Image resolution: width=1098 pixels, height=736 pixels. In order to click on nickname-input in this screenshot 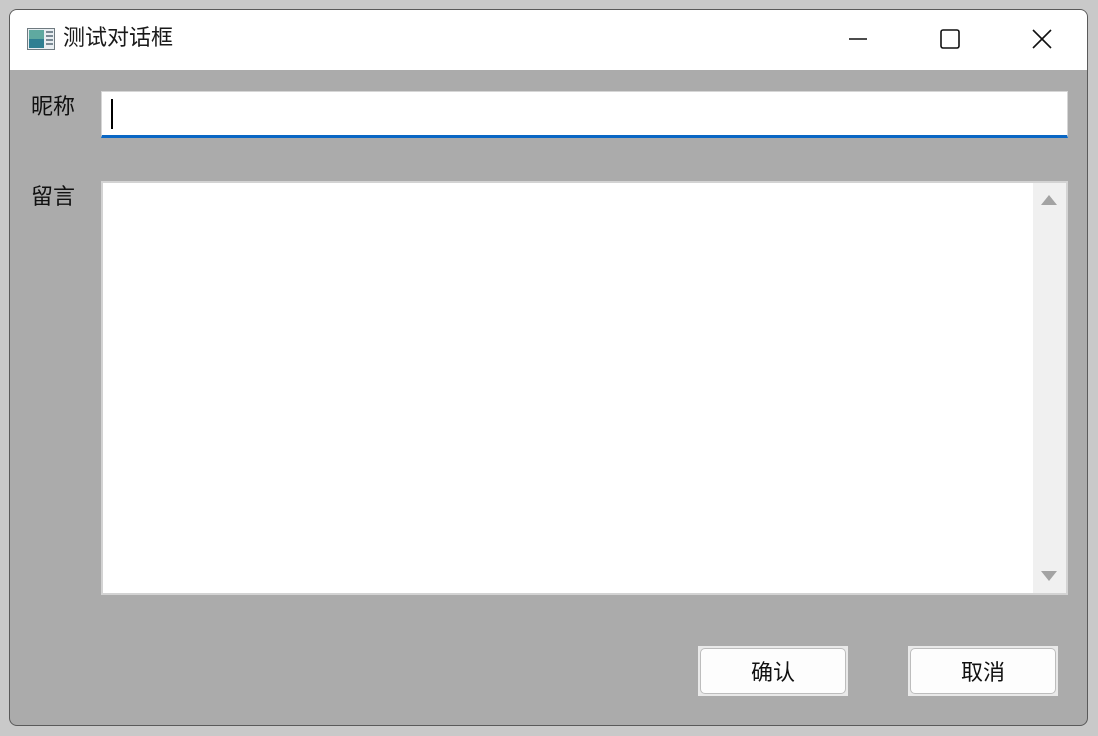, I will do `click(584, 114)`.